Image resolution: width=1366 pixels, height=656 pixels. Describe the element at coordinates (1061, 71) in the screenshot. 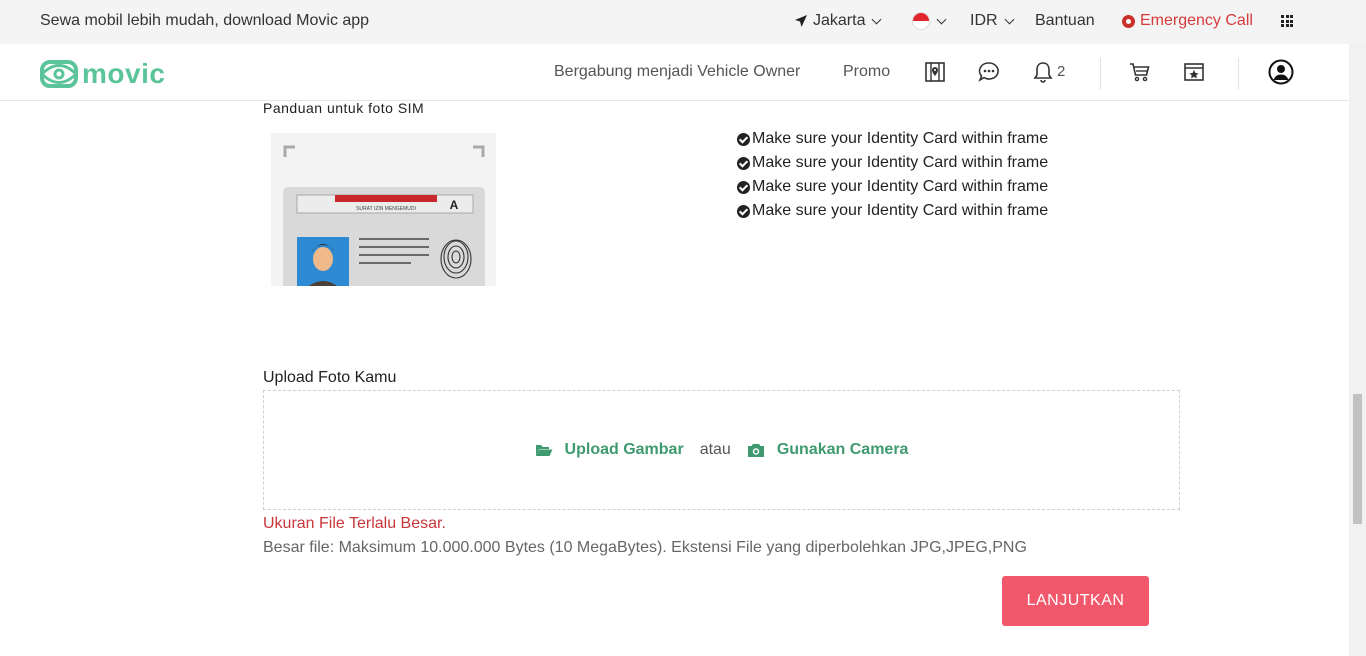

I see `notification-count: 2` at that location.